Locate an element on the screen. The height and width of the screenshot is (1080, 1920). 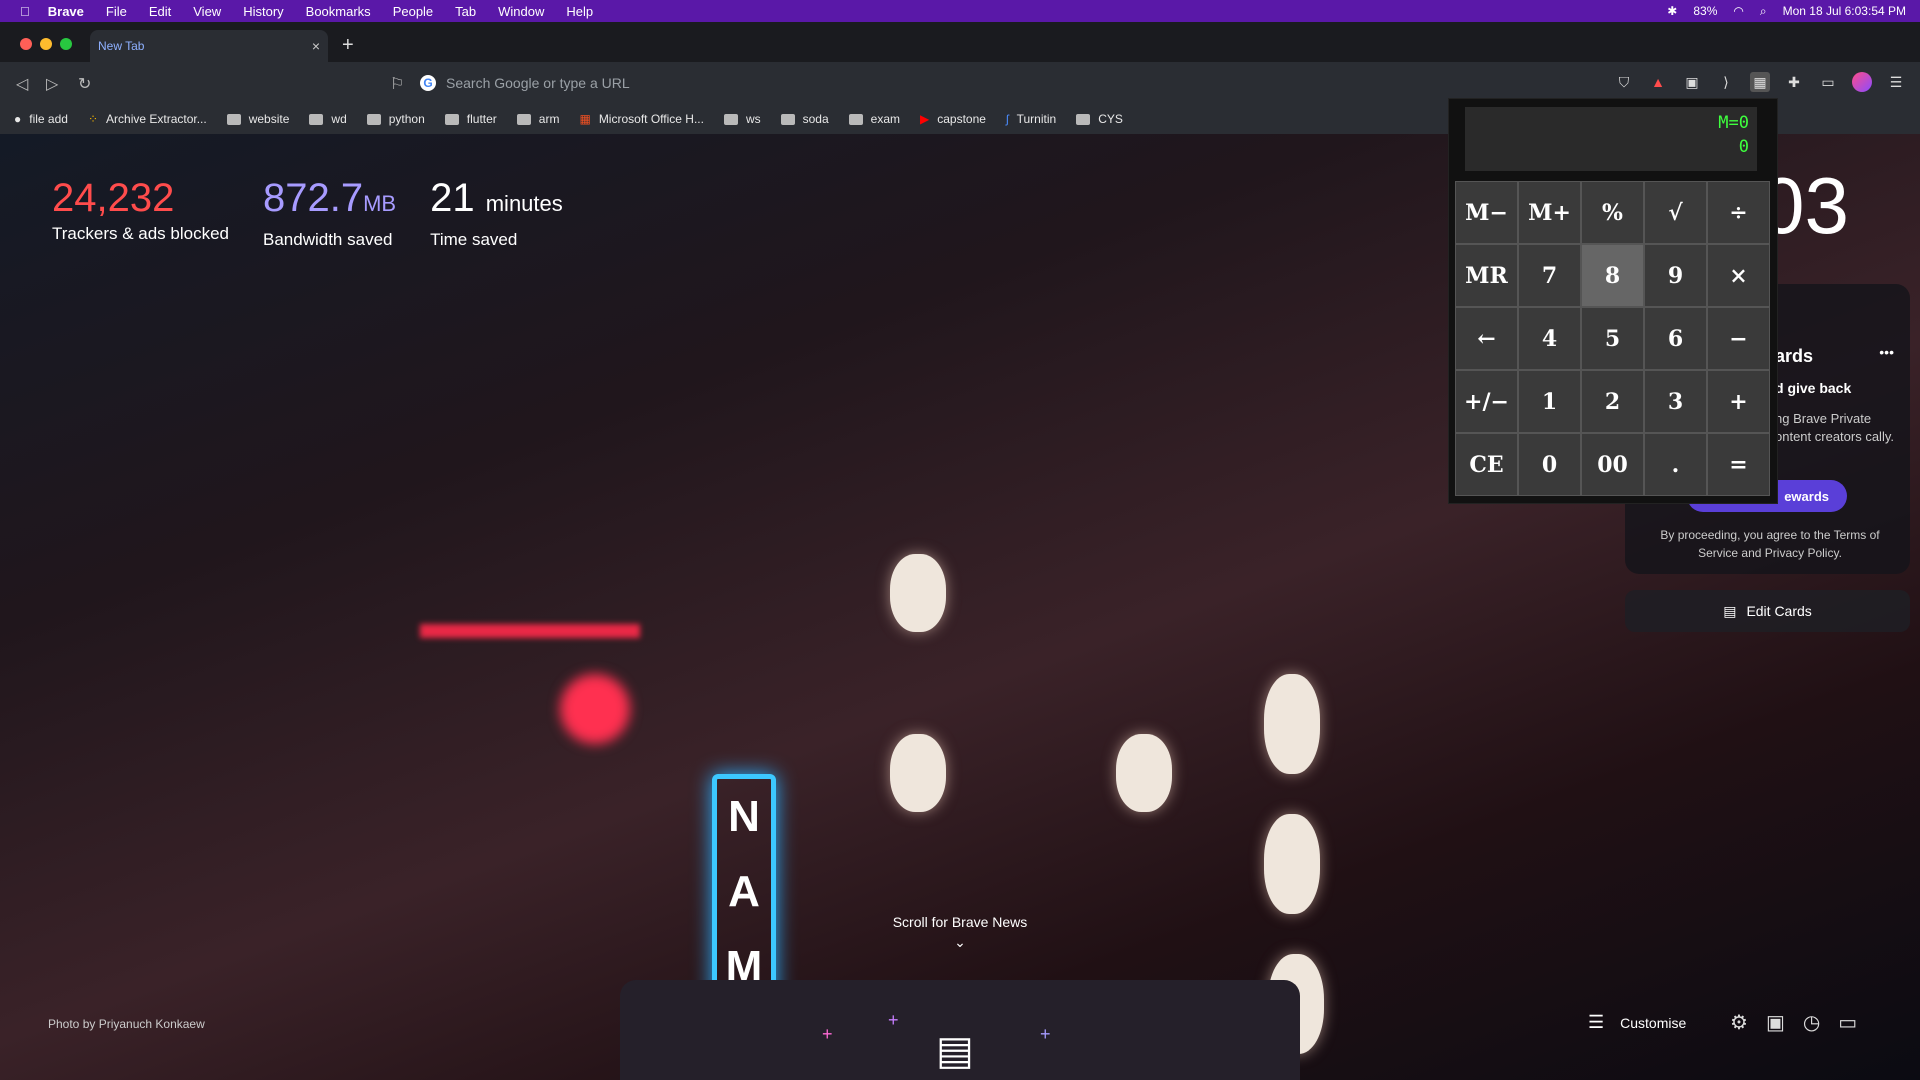
tab-title: New Tab is located at coordinates (121, 46).